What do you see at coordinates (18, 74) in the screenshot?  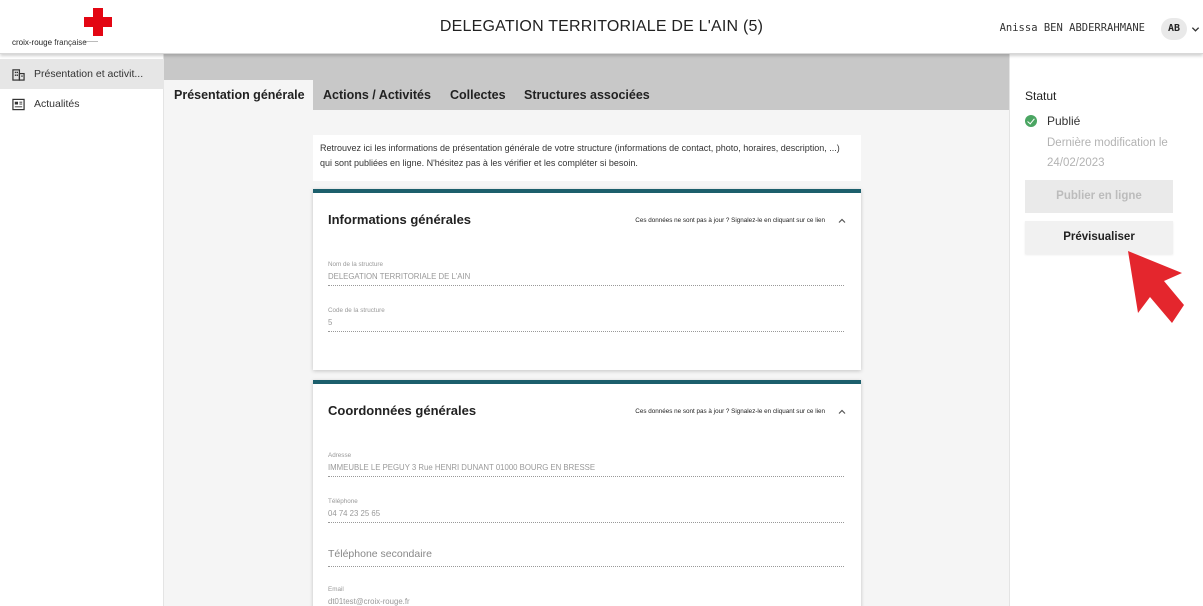 I see `building-icon` at bounding box center [18, 74].